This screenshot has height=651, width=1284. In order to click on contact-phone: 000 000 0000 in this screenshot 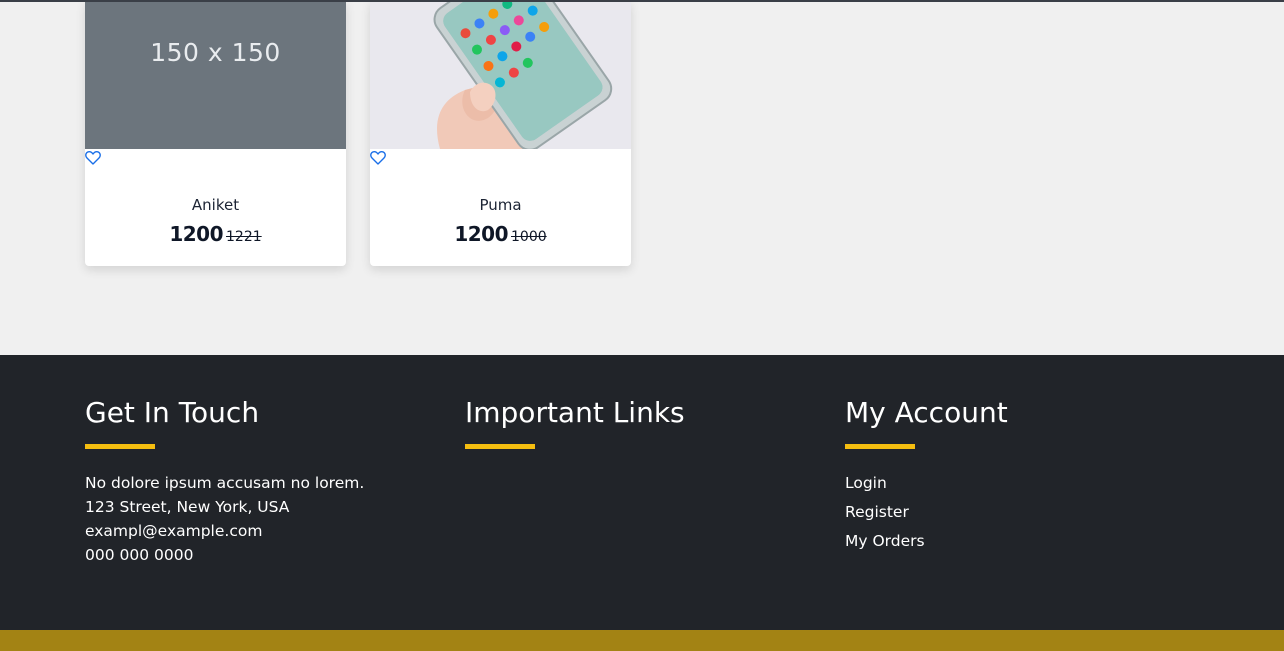, I will do `click(139, 555)`.